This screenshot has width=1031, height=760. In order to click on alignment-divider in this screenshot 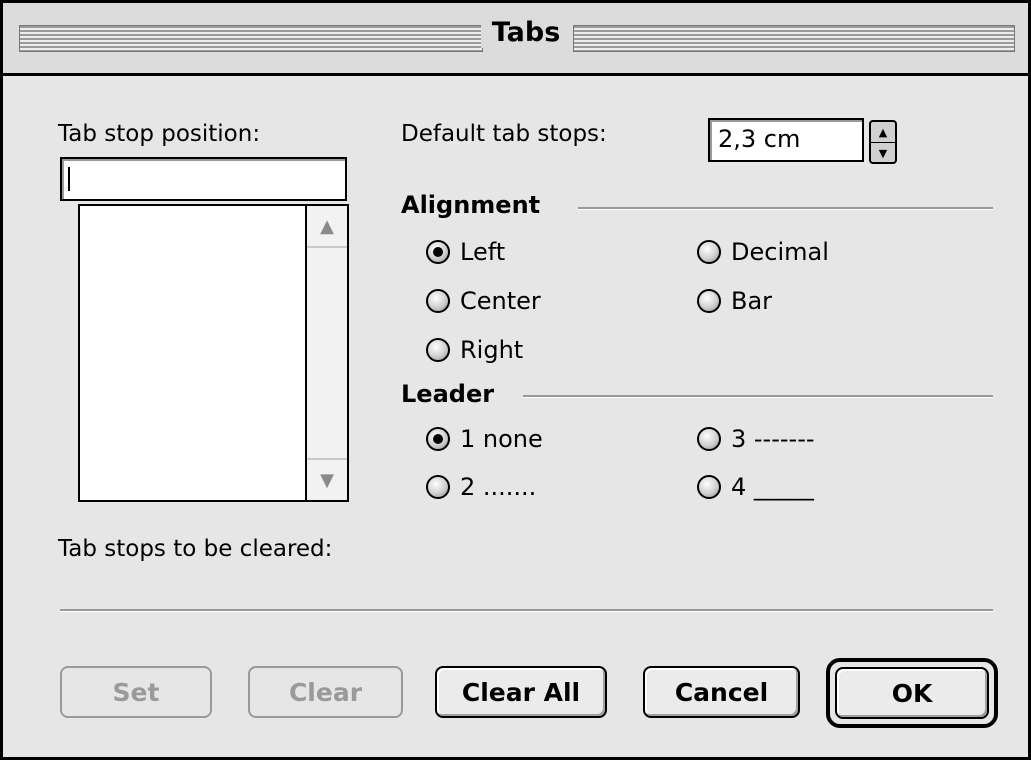, I will do `click(785, 208)`.